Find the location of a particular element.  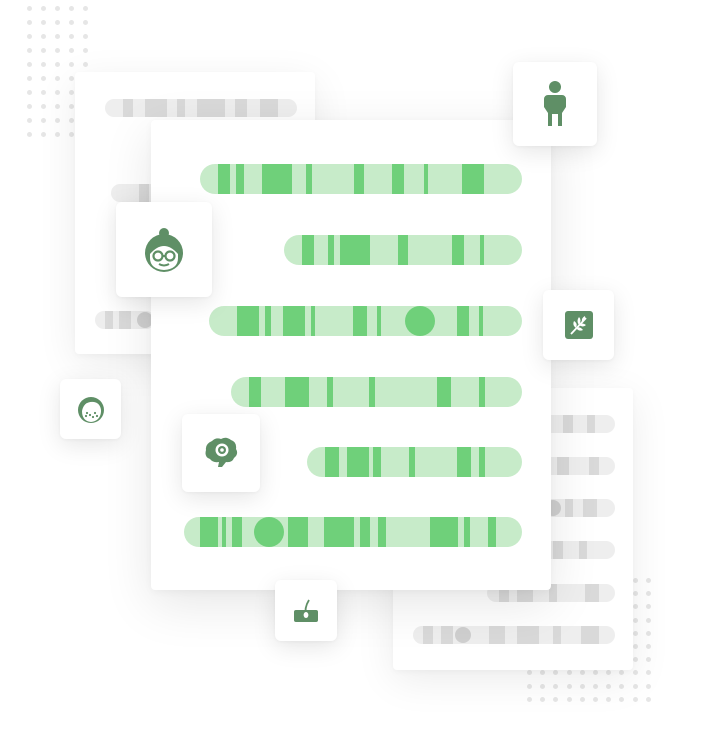

grain-wheat-icon is located at coordinates (578, 325).